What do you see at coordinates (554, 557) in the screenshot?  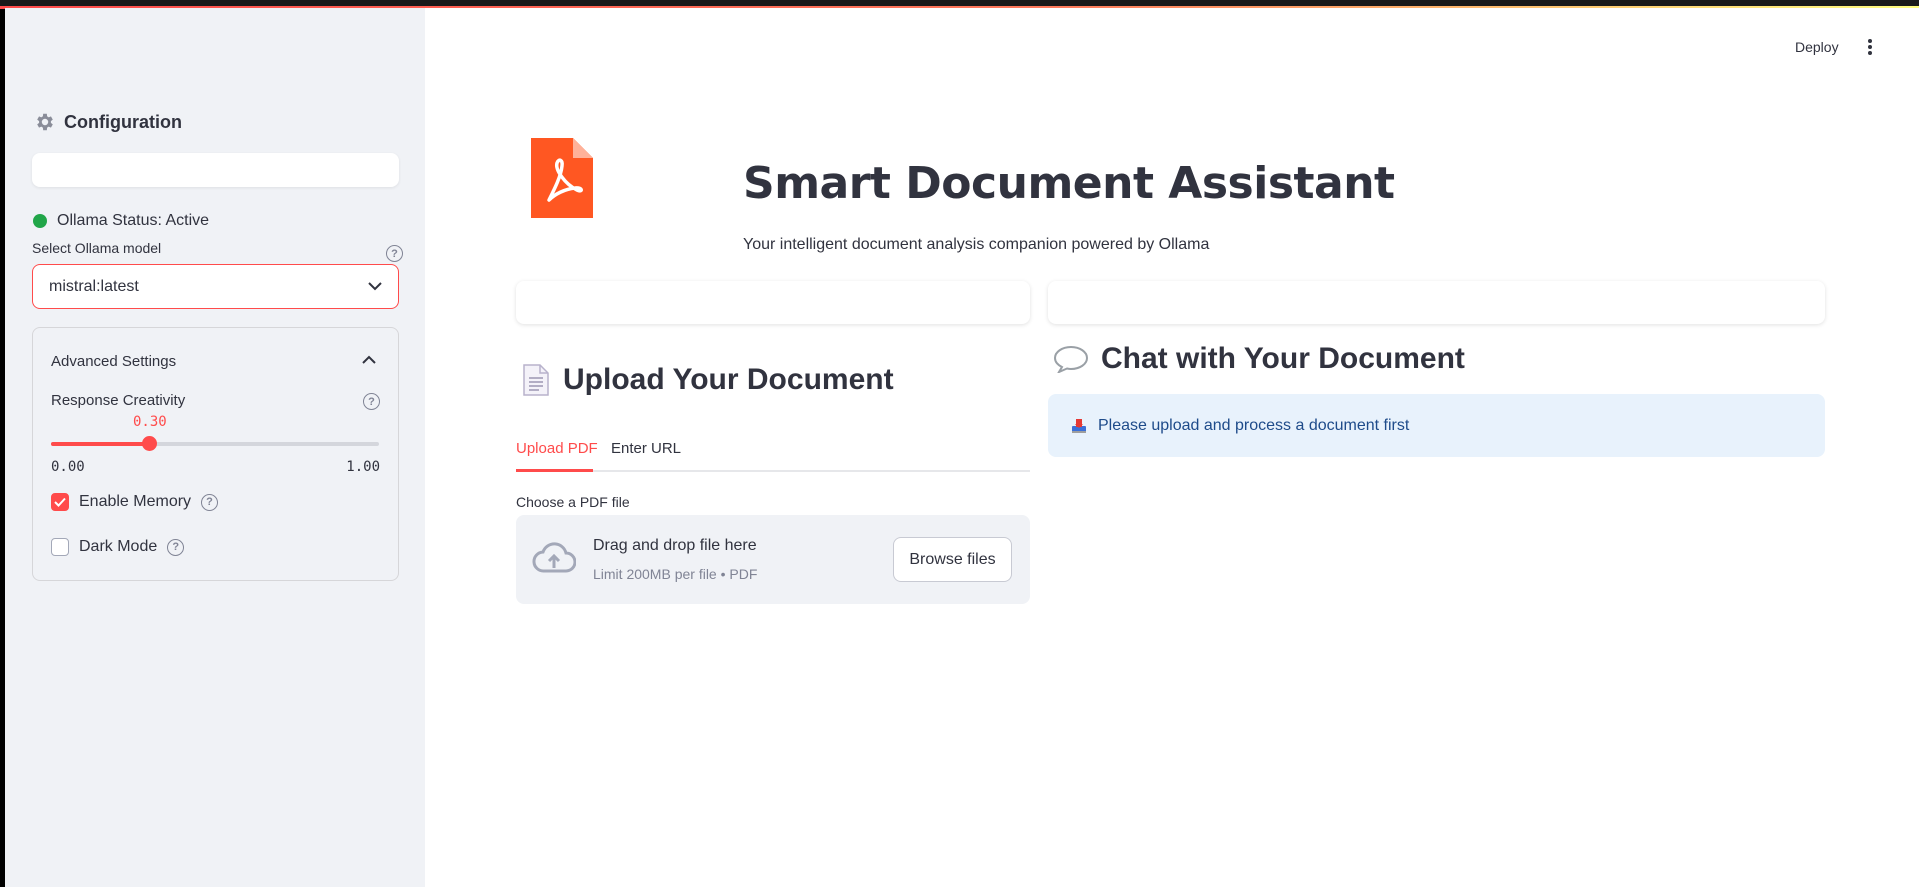 I see `cloud-upload-icon` at bounding box center [554, 557].